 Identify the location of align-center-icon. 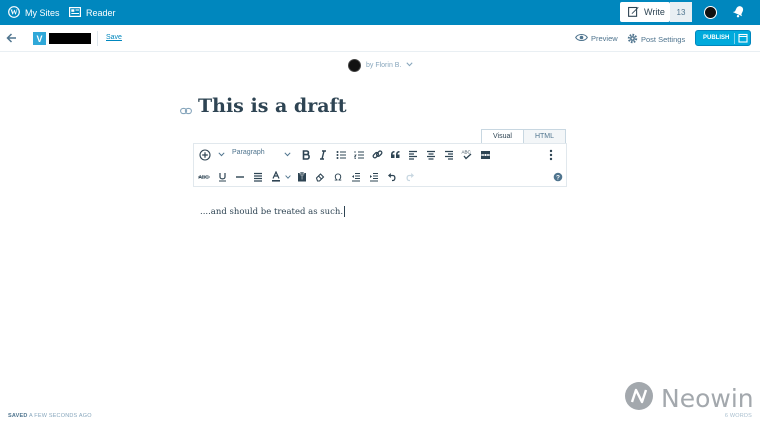
(431, 154).